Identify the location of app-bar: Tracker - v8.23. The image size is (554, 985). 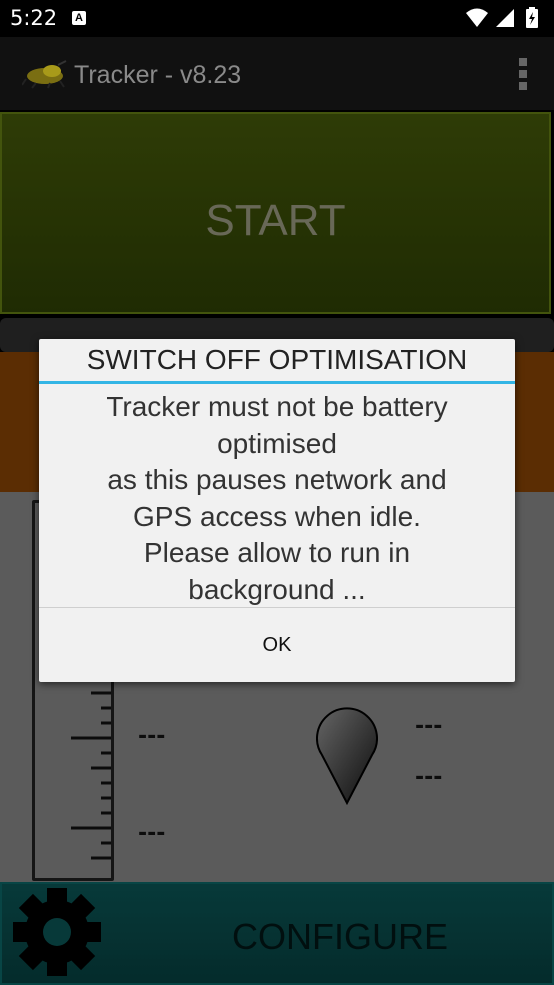
(277, 73).